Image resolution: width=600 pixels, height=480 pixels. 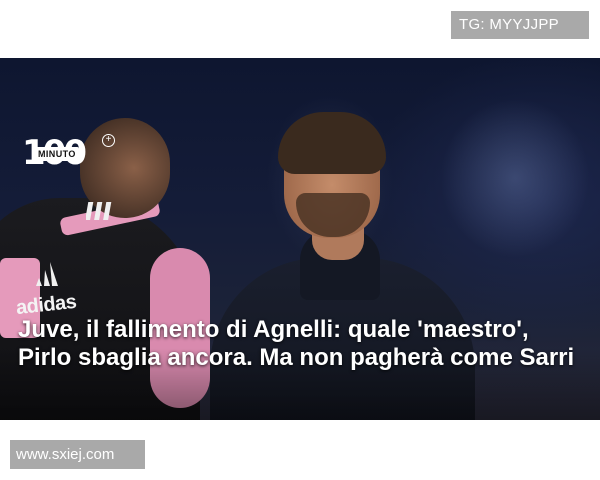 What do you see at coordinates (47, 274) in the screenshot?
I see `adidas-logo-icon` at bounding box center [47, 274].